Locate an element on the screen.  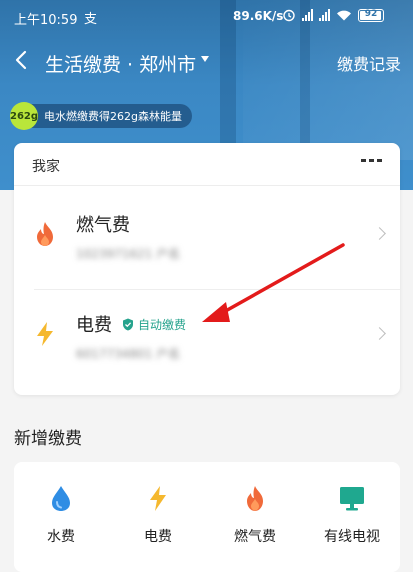
forest-energy-banner: 262g 电水燃缴费得262g森林能量 is located at coordinates (101, 116).